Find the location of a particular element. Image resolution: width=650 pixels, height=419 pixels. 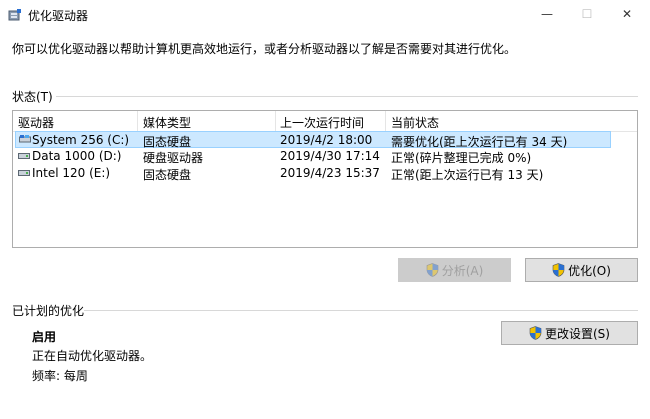

status-section-label: 状态(T) is located at coordinates (32, 97).